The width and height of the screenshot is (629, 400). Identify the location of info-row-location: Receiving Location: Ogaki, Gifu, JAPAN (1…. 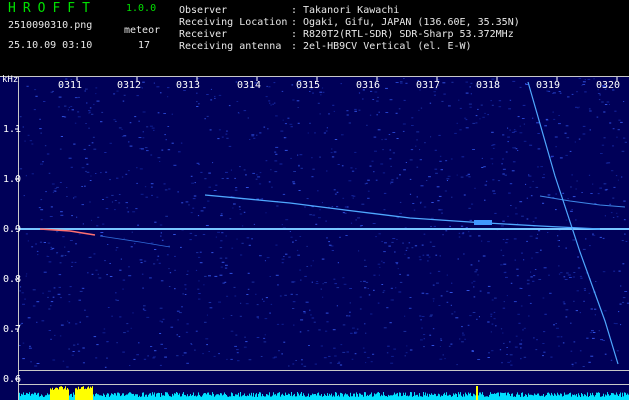
(349, 22).